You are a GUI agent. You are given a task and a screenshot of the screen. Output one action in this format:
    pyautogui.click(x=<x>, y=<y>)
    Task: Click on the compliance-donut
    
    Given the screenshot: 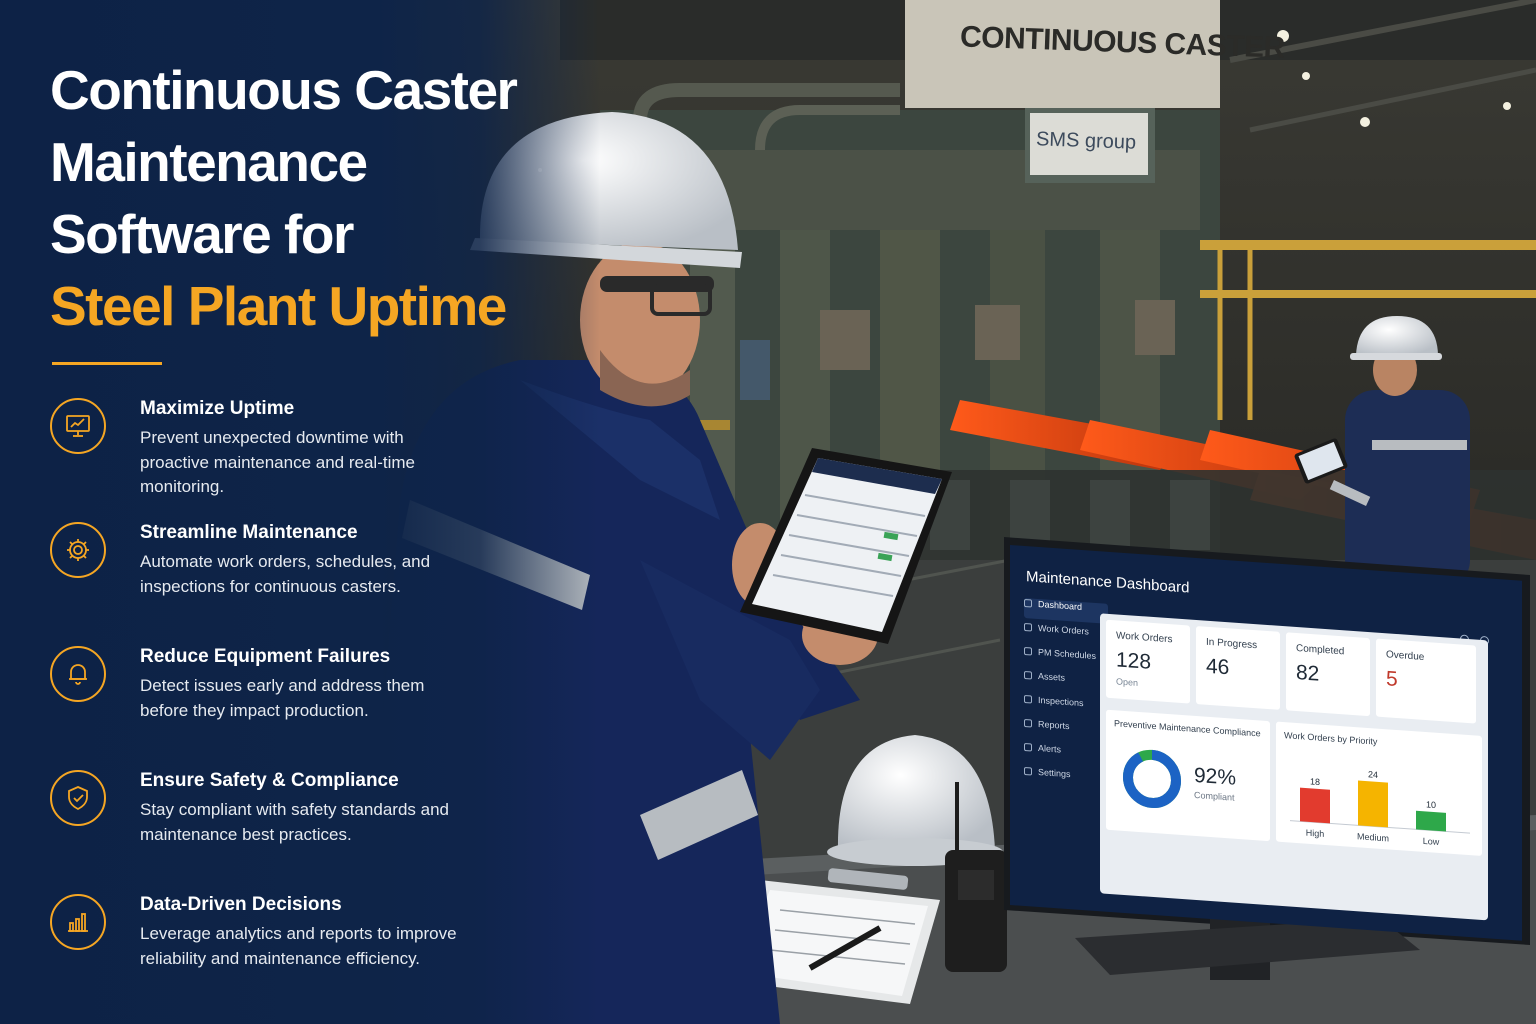 What is the action you would take?
    pyautogui.click(x=1152, y=779)
    